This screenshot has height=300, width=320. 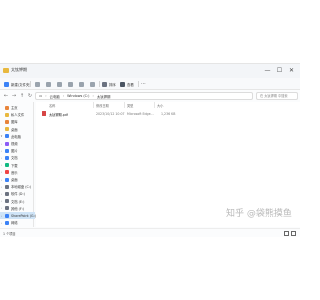 What do you see at coordinates (293, 233) in the screenshot?
I see `tiles-view-icon` at bounding box center [293, 233].